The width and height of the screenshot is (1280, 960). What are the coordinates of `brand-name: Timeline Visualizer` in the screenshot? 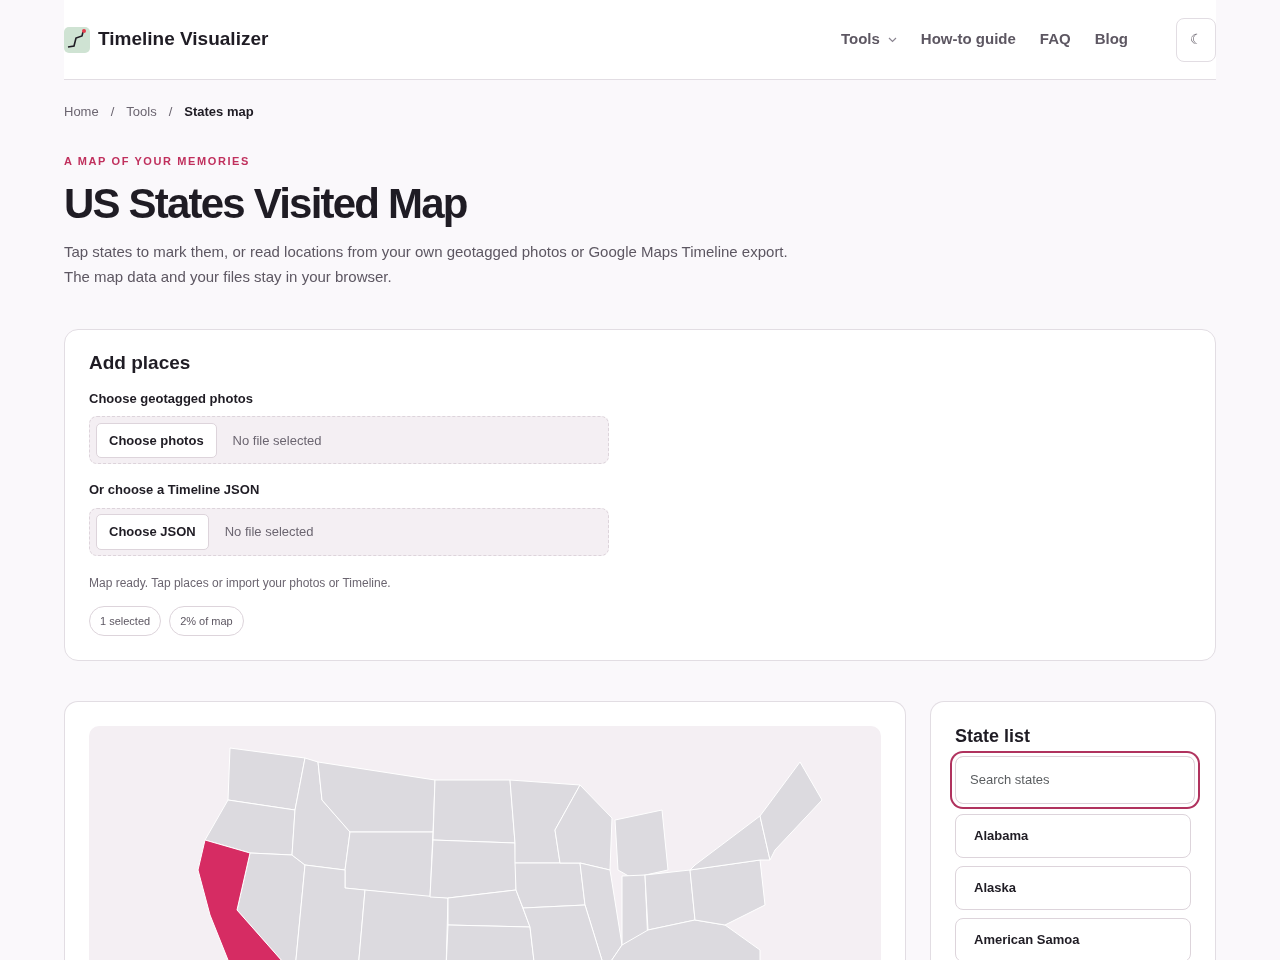 It's located at (183, 39).